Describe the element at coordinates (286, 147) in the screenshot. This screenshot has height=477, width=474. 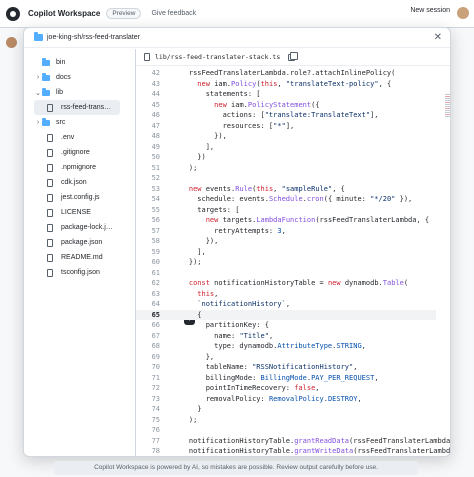
I see `code-line: 49 ],` at that location.